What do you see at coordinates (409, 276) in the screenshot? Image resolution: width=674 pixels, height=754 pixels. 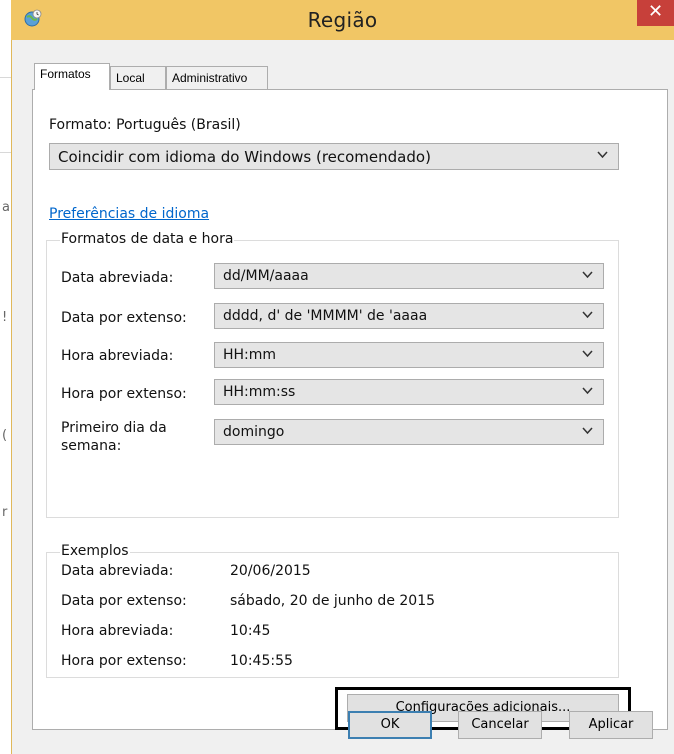 I see `short-date-dropdown: dd/MM/aaaa` at bounding box center [409, 276].